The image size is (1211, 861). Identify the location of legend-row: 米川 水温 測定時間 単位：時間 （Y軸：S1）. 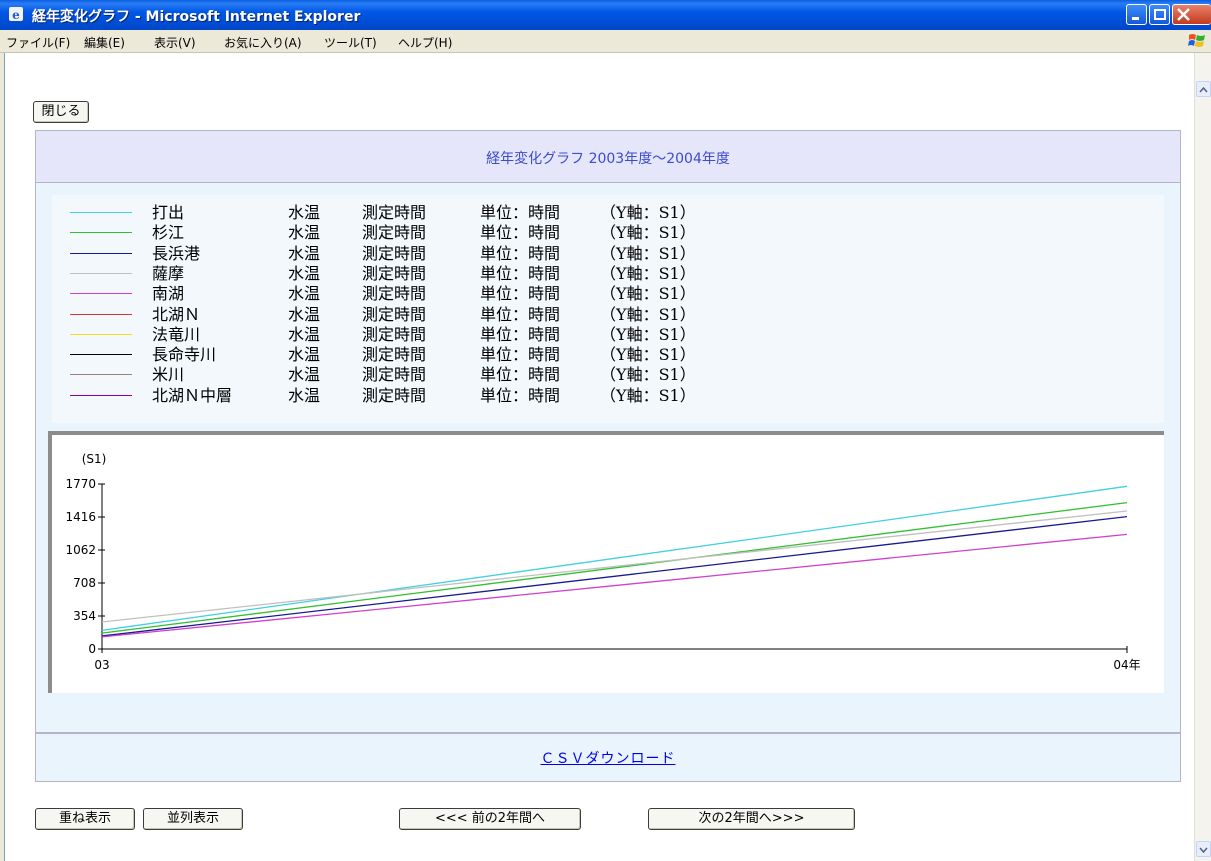
(402, 375).